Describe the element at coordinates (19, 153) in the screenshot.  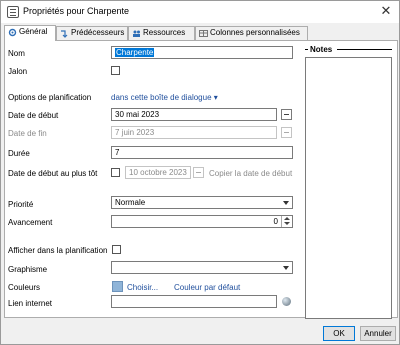
I see `duration-label: Durée` at that location.